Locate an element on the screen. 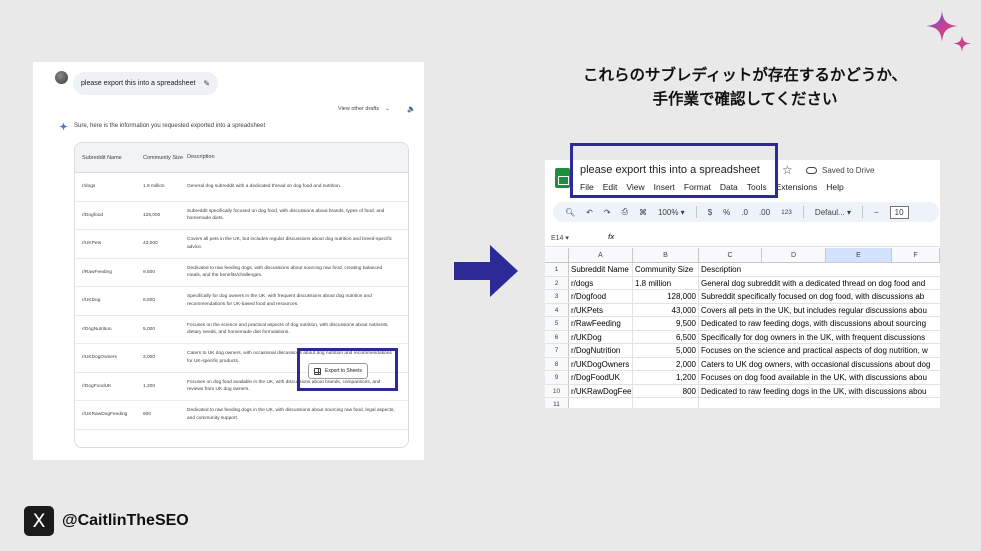  row-number: 1 is located at coordinates (557, 269).